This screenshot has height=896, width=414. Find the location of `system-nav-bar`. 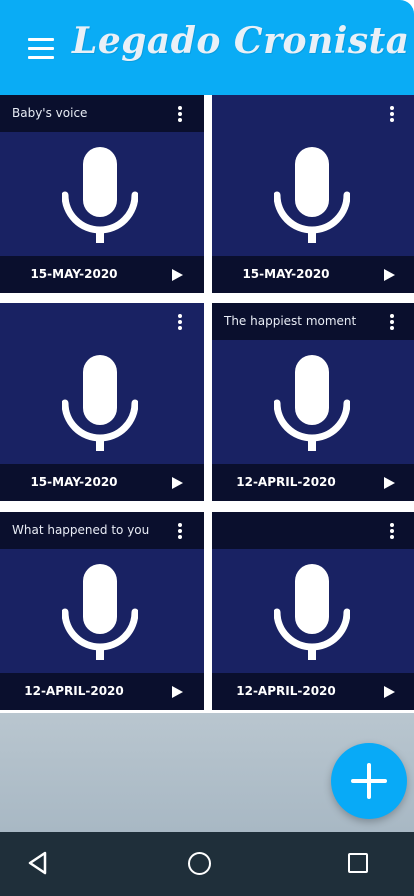

system-nav-bar is located at coordinates (207, 864).